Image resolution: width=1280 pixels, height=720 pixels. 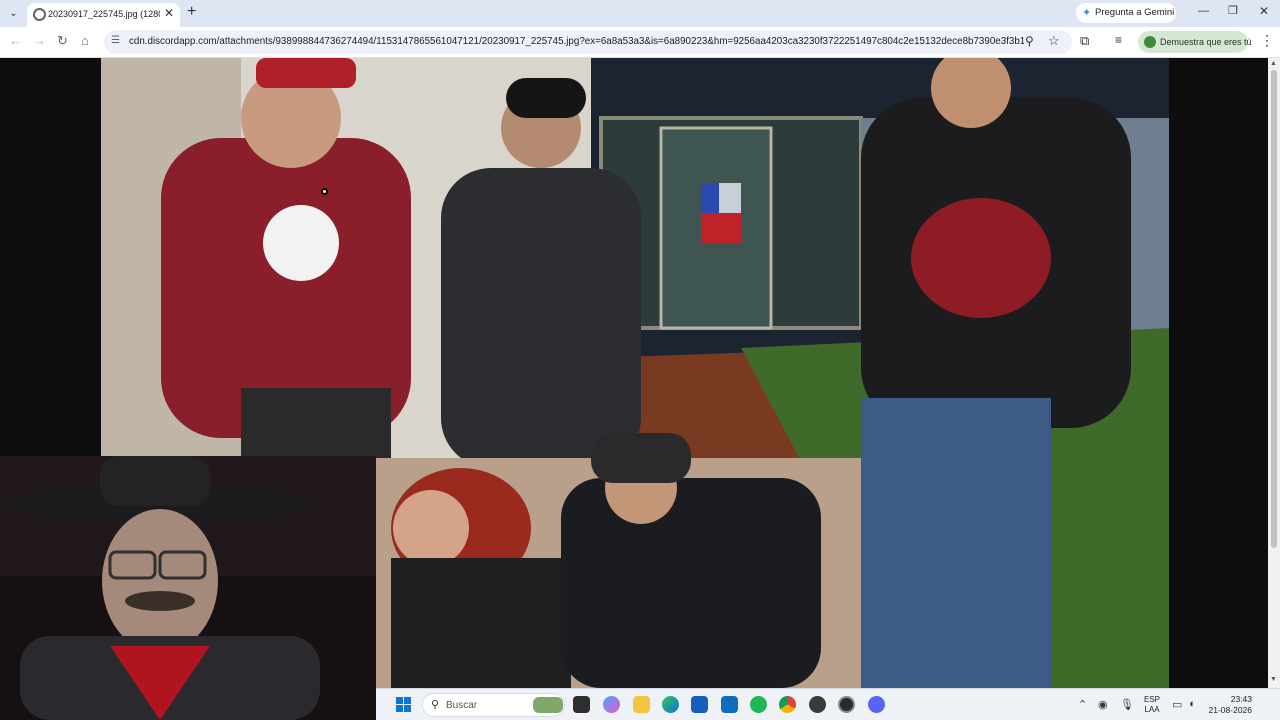 I want to click on webcam-graphic, so click(x=188, y=588).